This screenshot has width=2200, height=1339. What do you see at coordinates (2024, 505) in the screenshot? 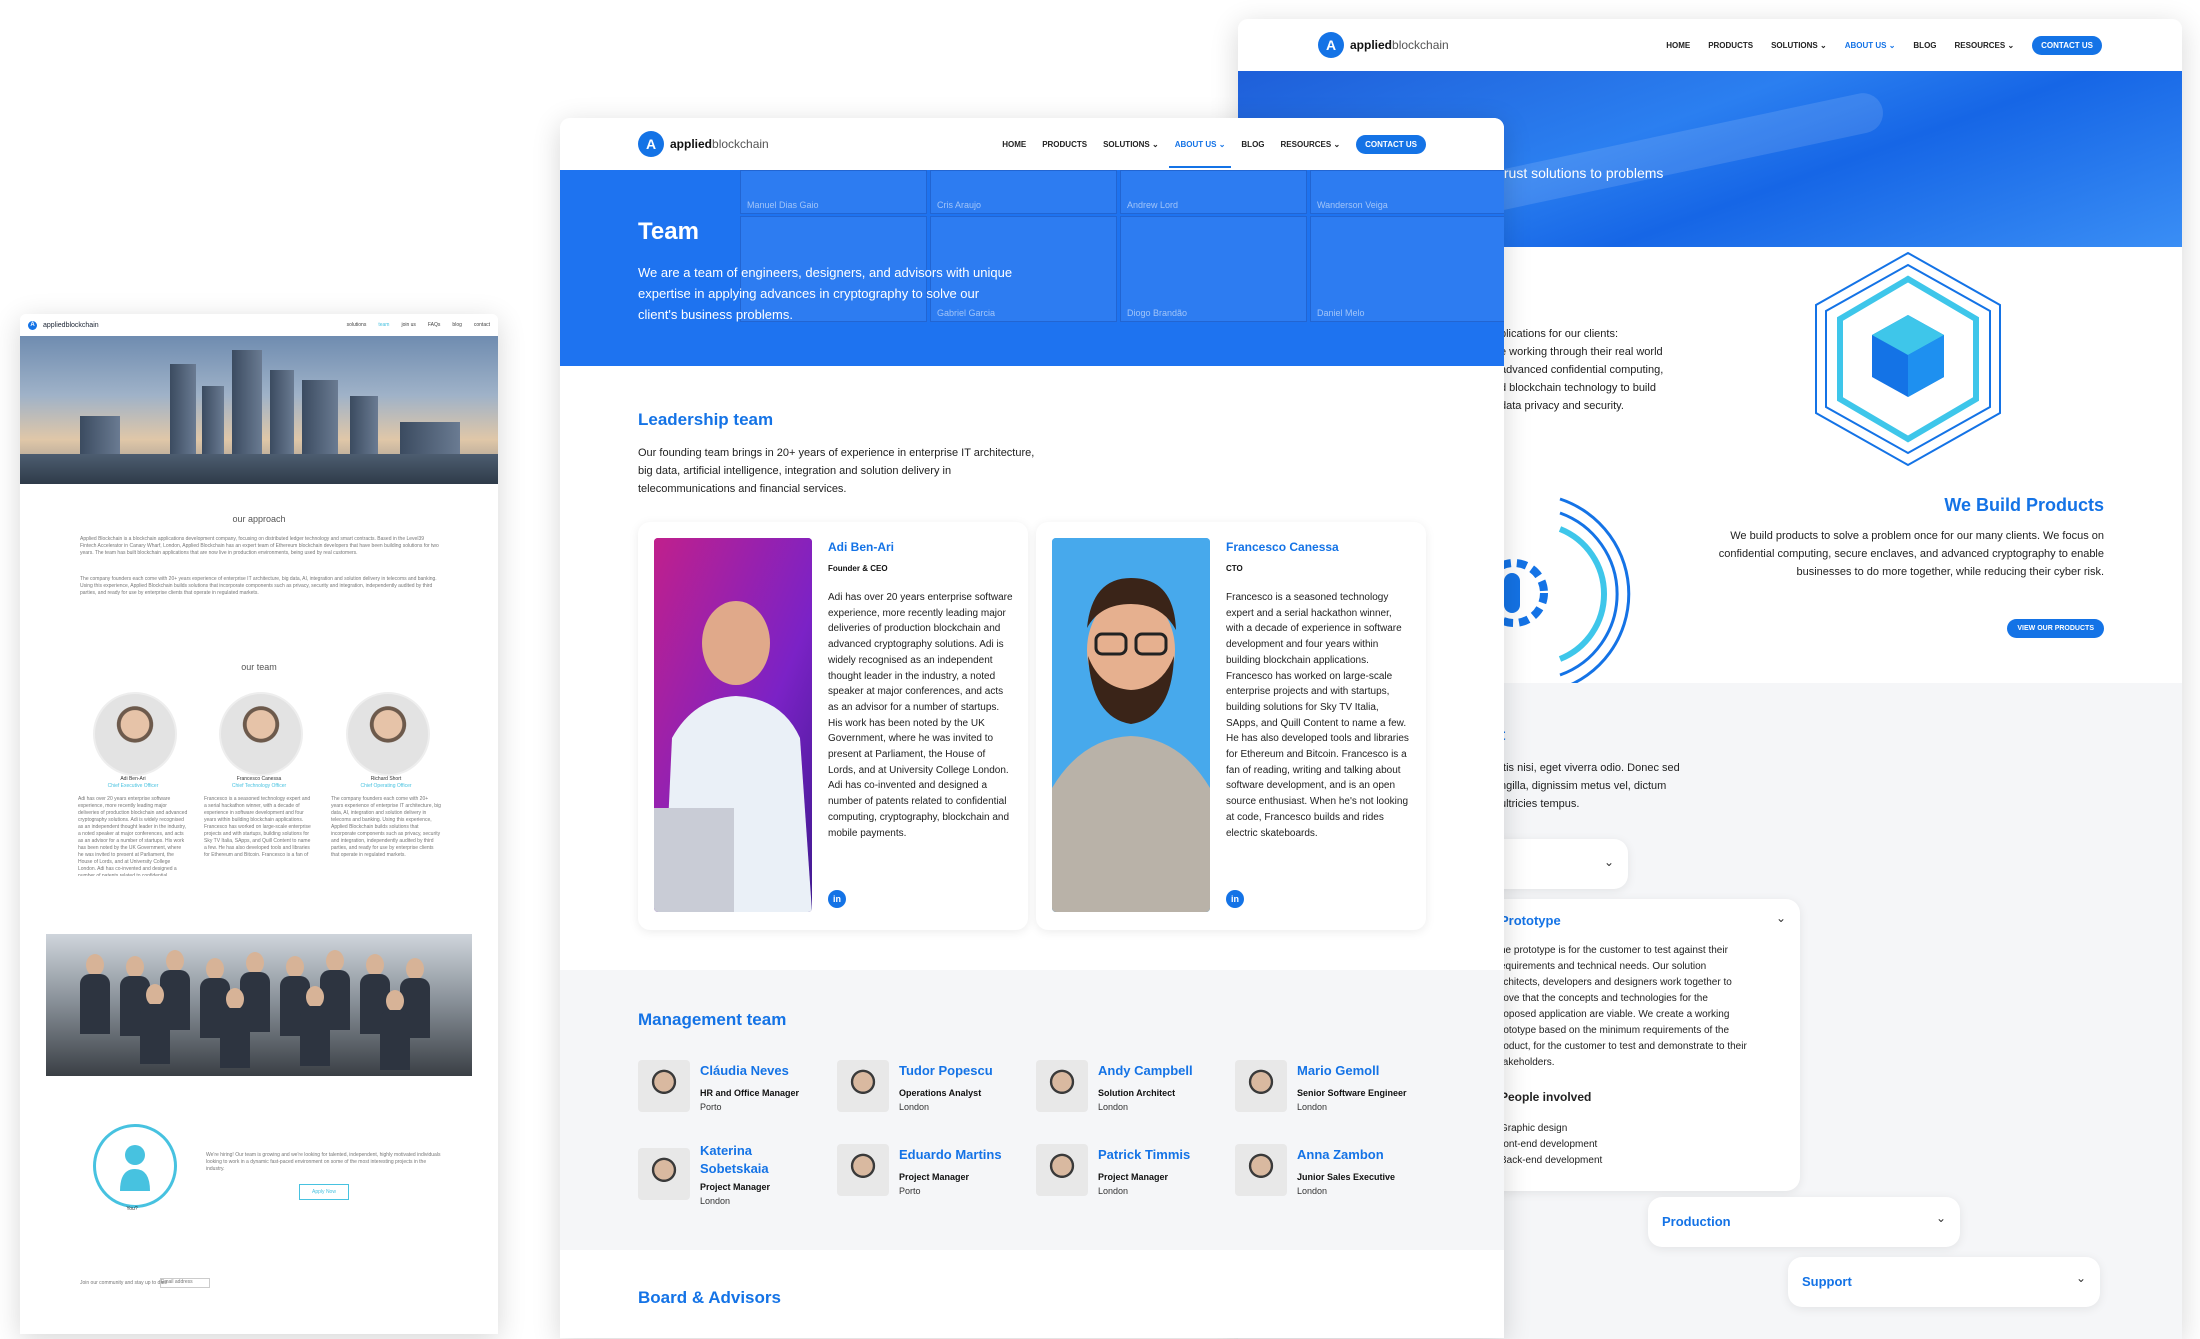
I see `we-build-products-title: We Build Products` at bounding box center [2024, 505].